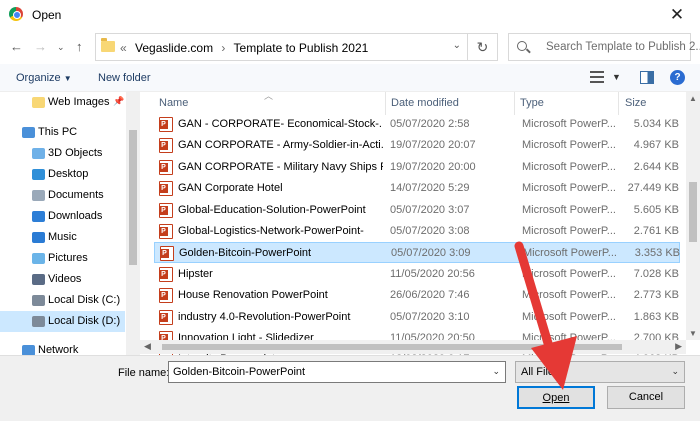 The width and height of the screenshot is (700, 421). I want to click on sidebar-item: Desktop, so click(62, 174).